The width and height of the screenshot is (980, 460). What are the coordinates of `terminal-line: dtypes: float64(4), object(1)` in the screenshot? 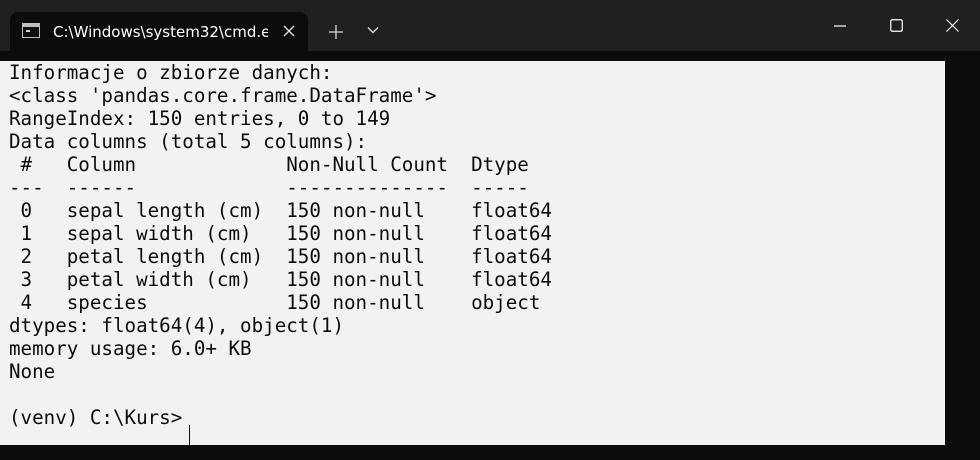 It's located at (177, 325).